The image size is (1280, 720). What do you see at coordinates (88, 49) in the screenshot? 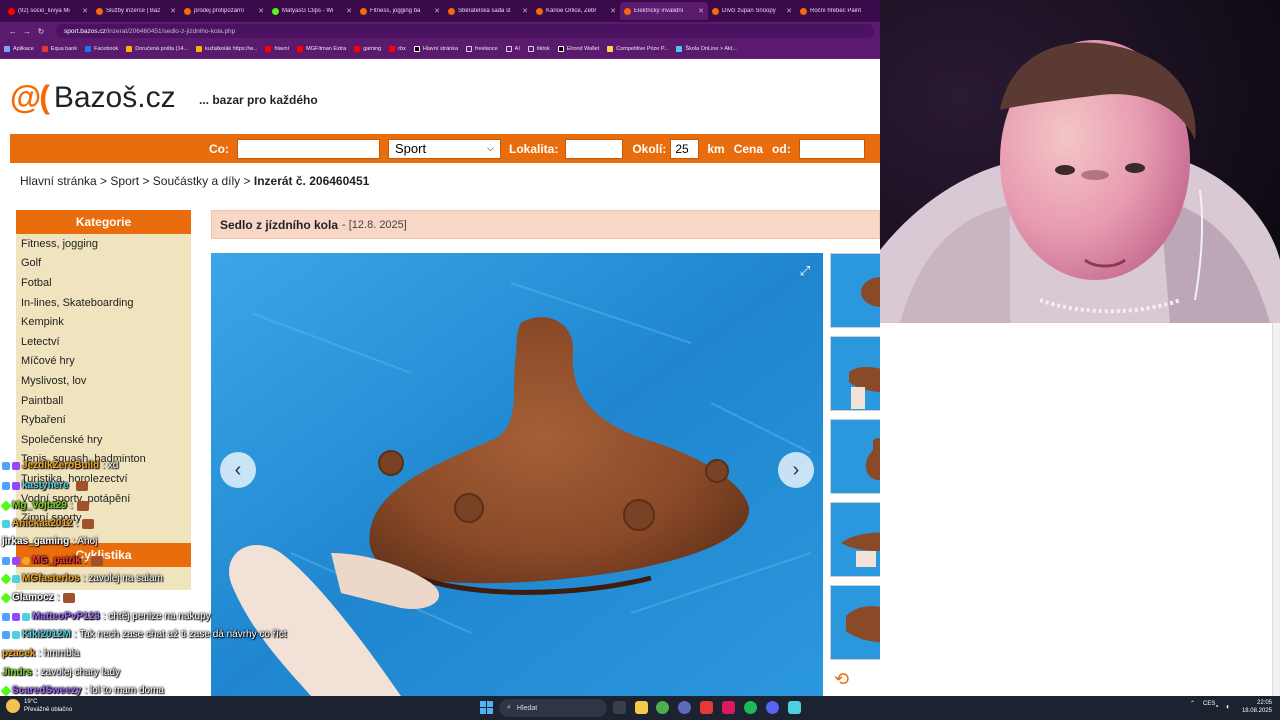
I see `facebook-icon` at bounding box center [88, 49].